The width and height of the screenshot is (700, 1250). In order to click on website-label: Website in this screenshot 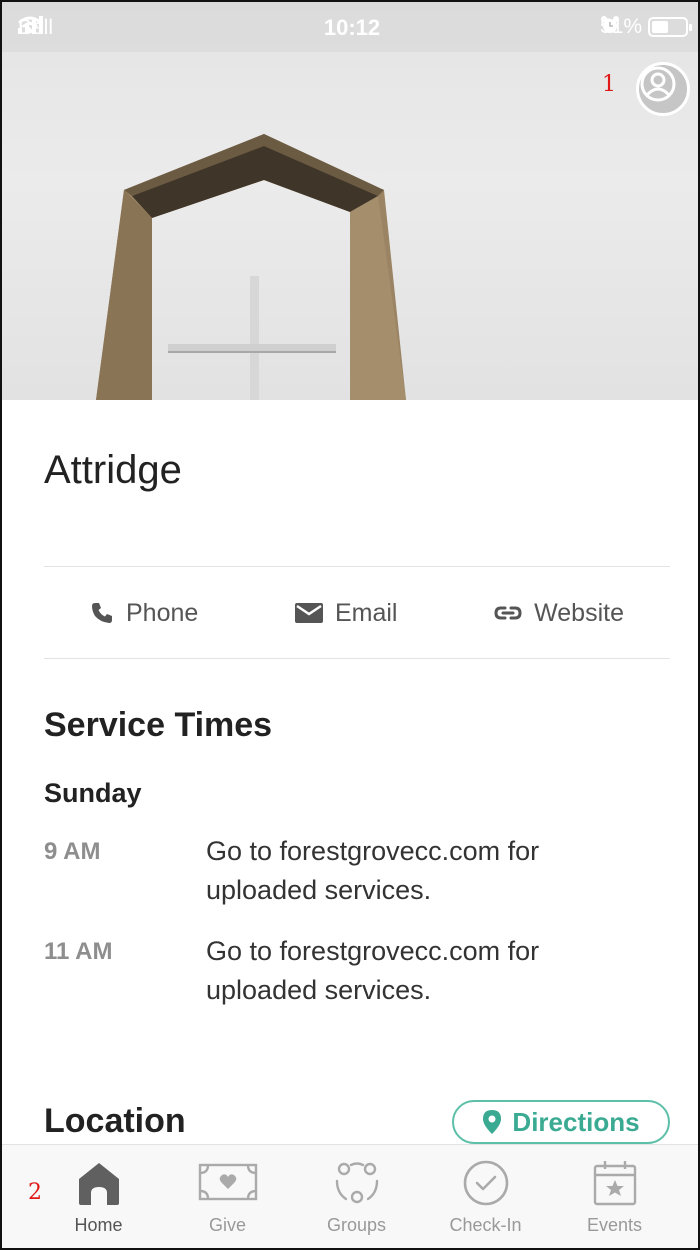, I will do `click(579, 612)`.